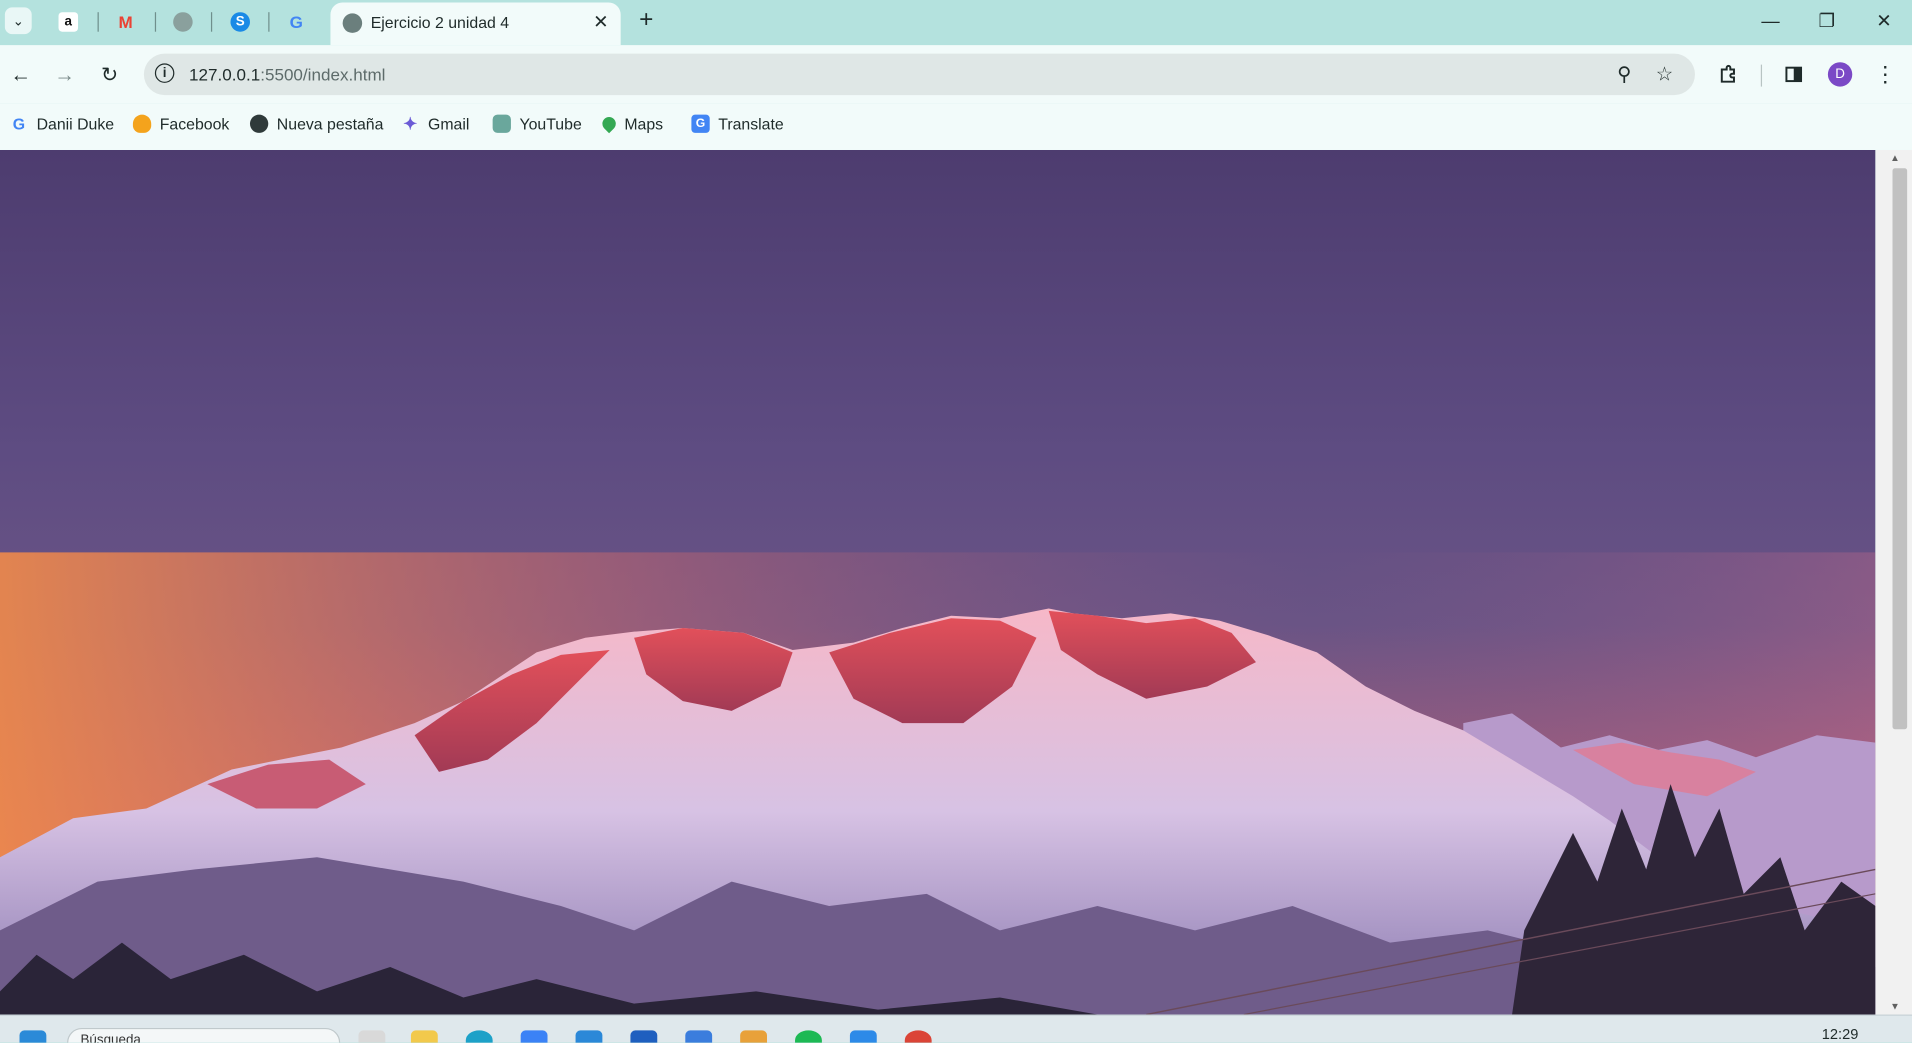 The width and height of the screenshot is (1912, 1043). Describe the element at coordinates (550, 123) in the screenshot. I see `bookmark-label: YouTube` at that location.